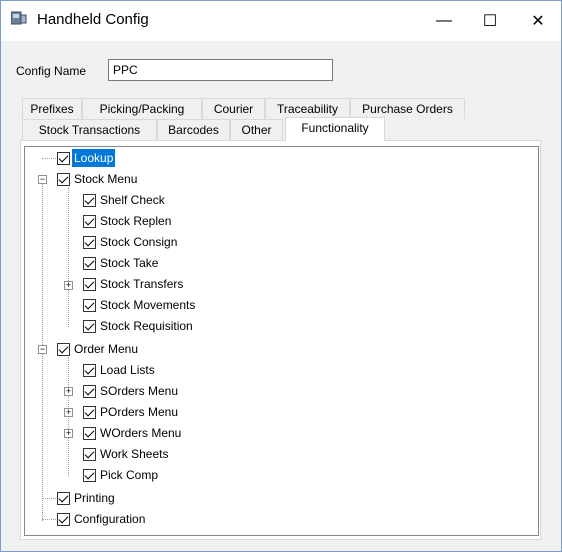  What do you see at coordinates (146, 326) in the screenshot?
I see `tree-item-label: Stock Requisition` at bounding box center [146, 326].